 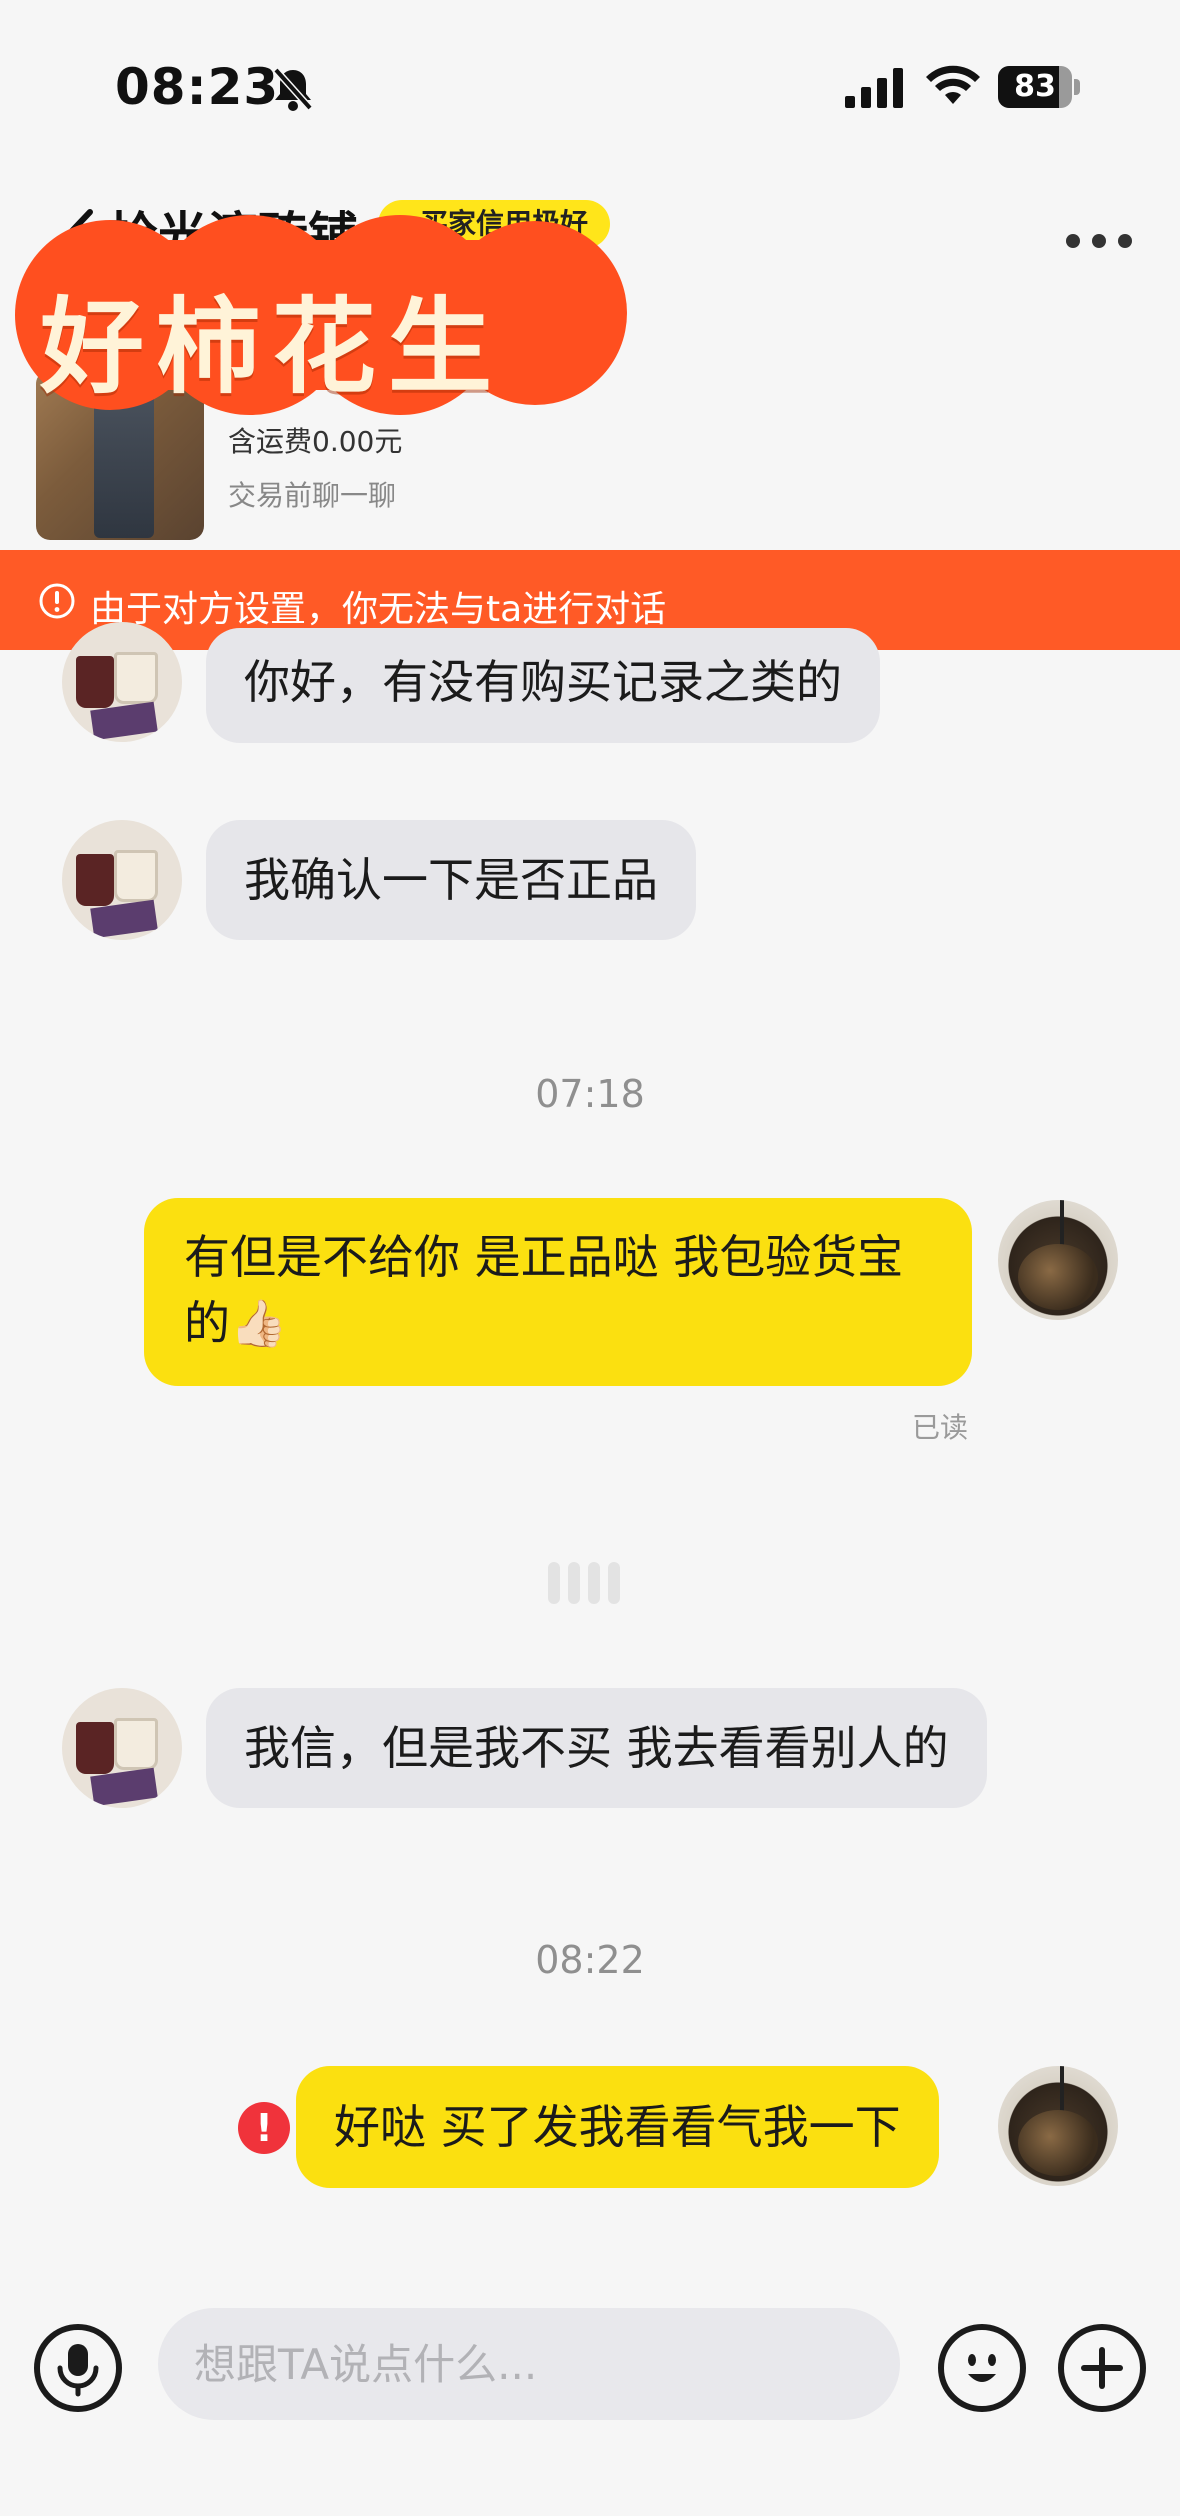 What do you see at coordinates (590, 1094) in the screenshot?
I see `timestamp: 07:18` at bounding box center [590, 1094].